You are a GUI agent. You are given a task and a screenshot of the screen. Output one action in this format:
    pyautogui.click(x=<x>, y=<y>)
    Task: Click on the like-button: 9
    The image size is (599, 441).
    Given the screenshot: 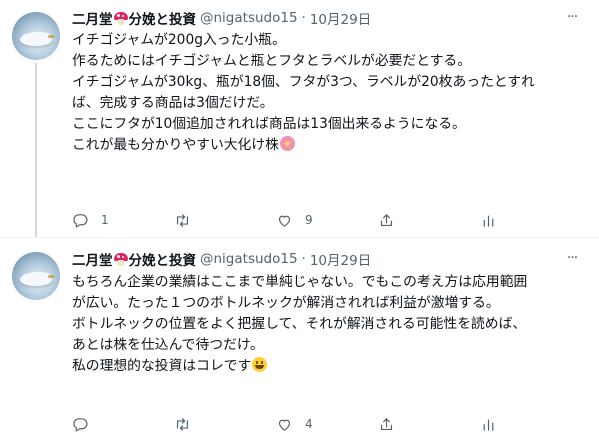 What is the action you would take?
    pyautogui.click(x=294, y=220)
    